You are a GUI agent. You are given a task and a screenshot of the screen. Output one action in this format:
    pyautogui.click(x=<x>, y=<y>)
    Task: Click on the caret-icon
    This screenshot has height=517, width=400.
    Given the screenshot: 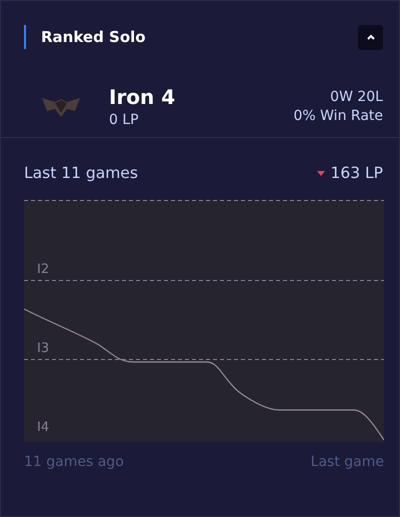 What is the action you would take?
    pyautogui.click(x=371, y=37)
    